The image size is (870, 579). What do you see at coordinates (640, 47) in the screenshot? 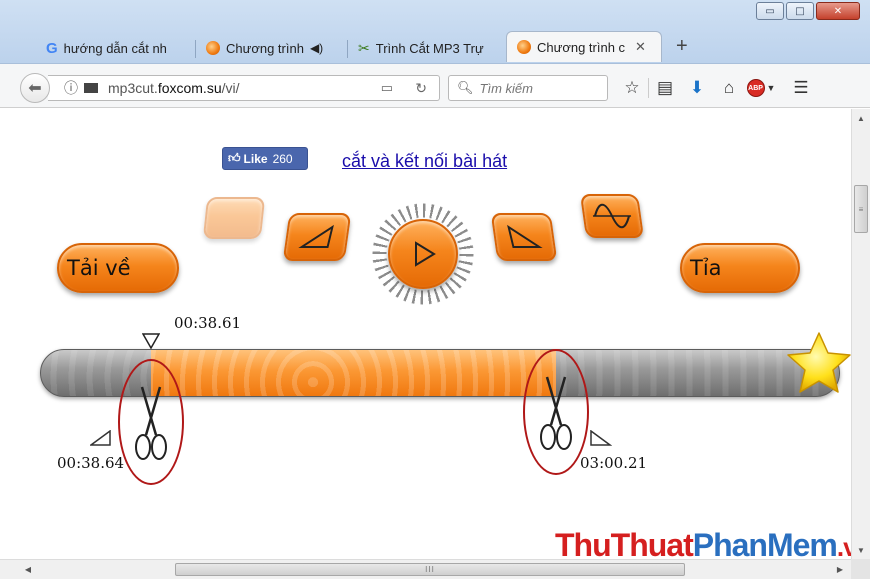
I see `close-tab-icon: ✕` at bounding box center [640, 47].